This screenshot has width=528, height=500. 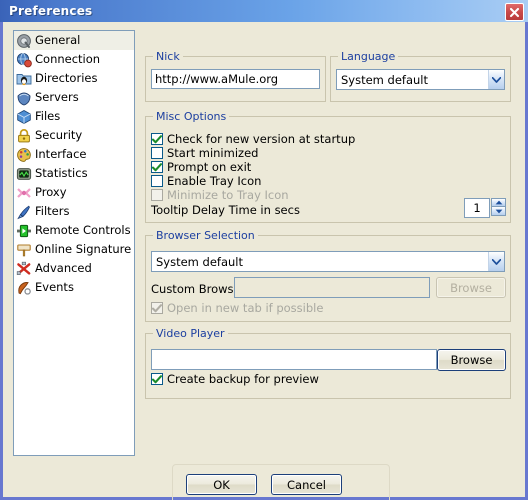 I want to click on tooltip-delay-input: 1, so click(x=477, y=208).